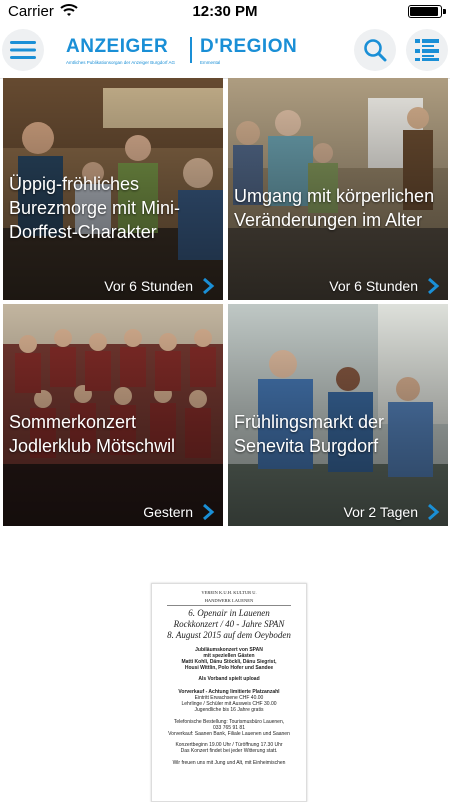 The image size is (450, 802). What do you see at coordinates (229, 679) in the screenshot?
I see `ad-text-line: Als Vorband spielt upload` at bounding box center [229, 679].